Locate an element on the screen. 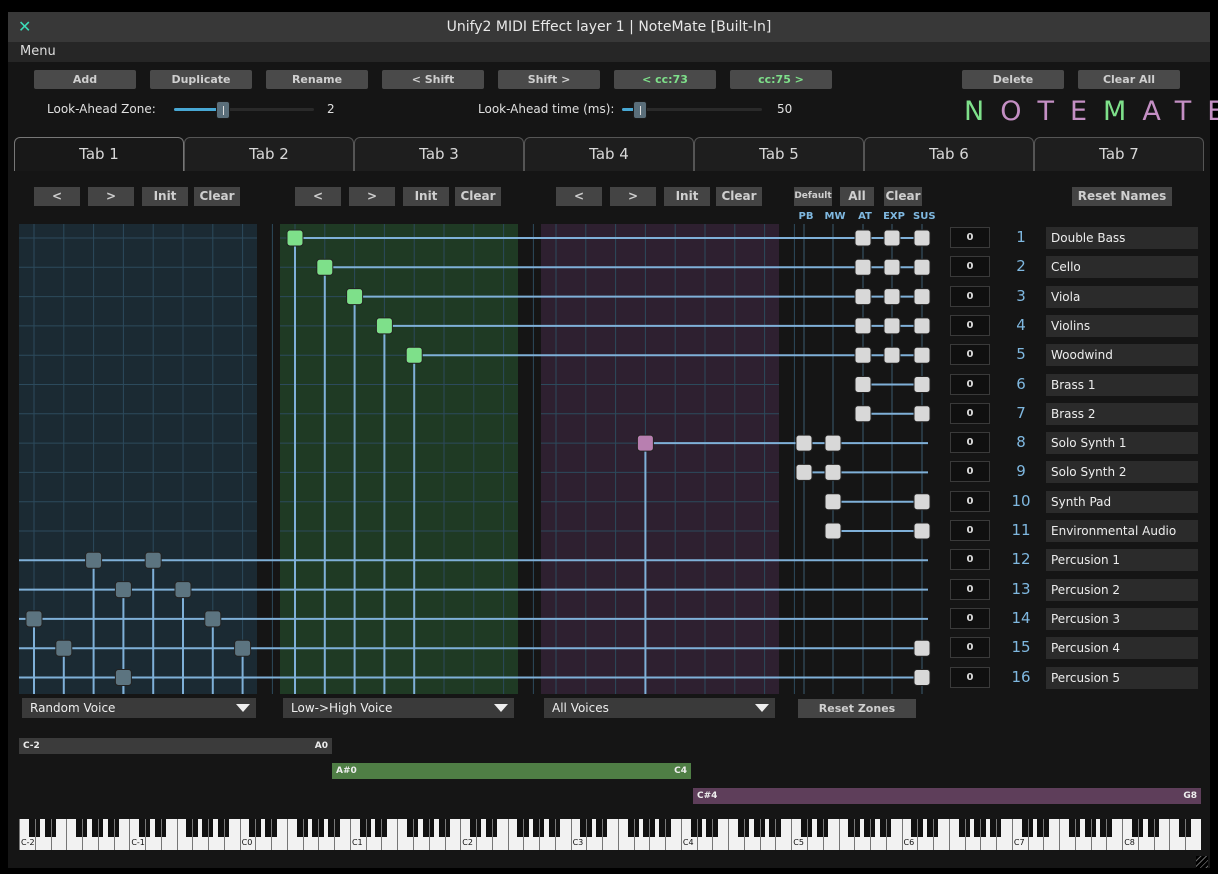  voice-9-pb-toggle is located at coordinates (804, 472).